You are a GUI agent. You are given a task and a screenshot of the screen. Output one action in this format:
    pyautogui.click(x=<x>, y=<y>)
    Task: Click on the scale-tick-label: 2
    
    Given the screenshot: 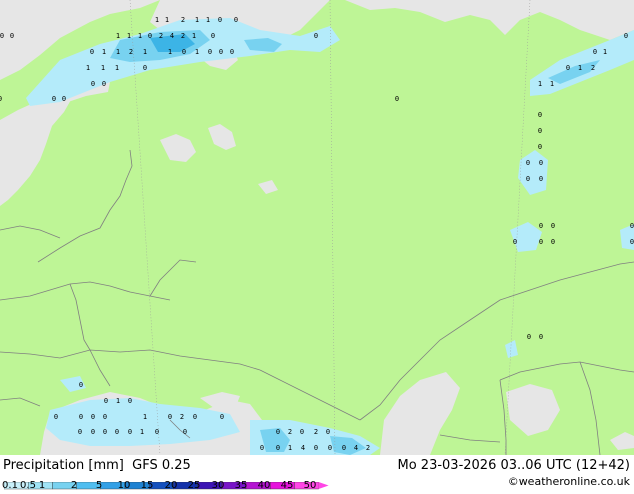 What is the action you would take?
    pyautogui.click(x=74, y=485)
    